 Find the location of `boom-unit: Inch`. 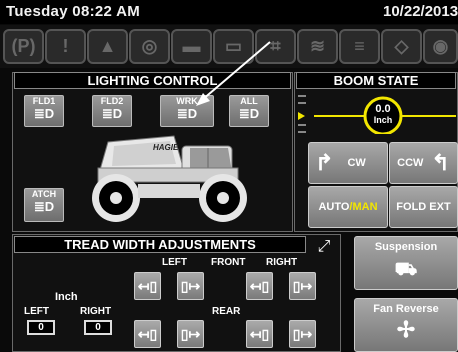

boom-unit: Inch is located at coordinates (383, 120).